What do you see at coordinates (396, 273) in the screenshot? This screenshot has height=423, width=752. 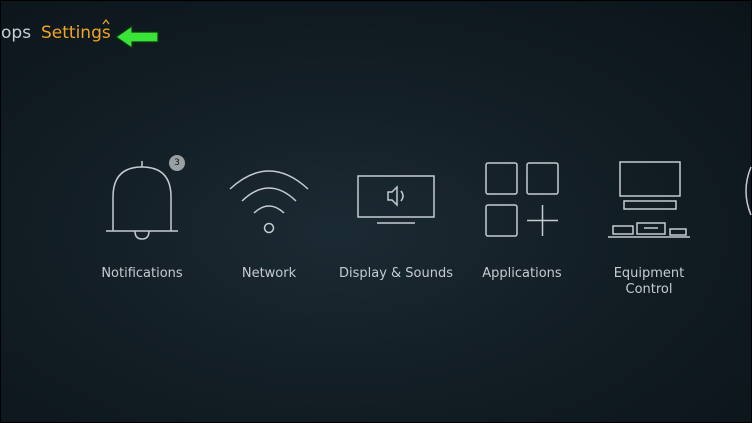 I see `tile-label: Display & Sounds` at bounding box center [396, 273].